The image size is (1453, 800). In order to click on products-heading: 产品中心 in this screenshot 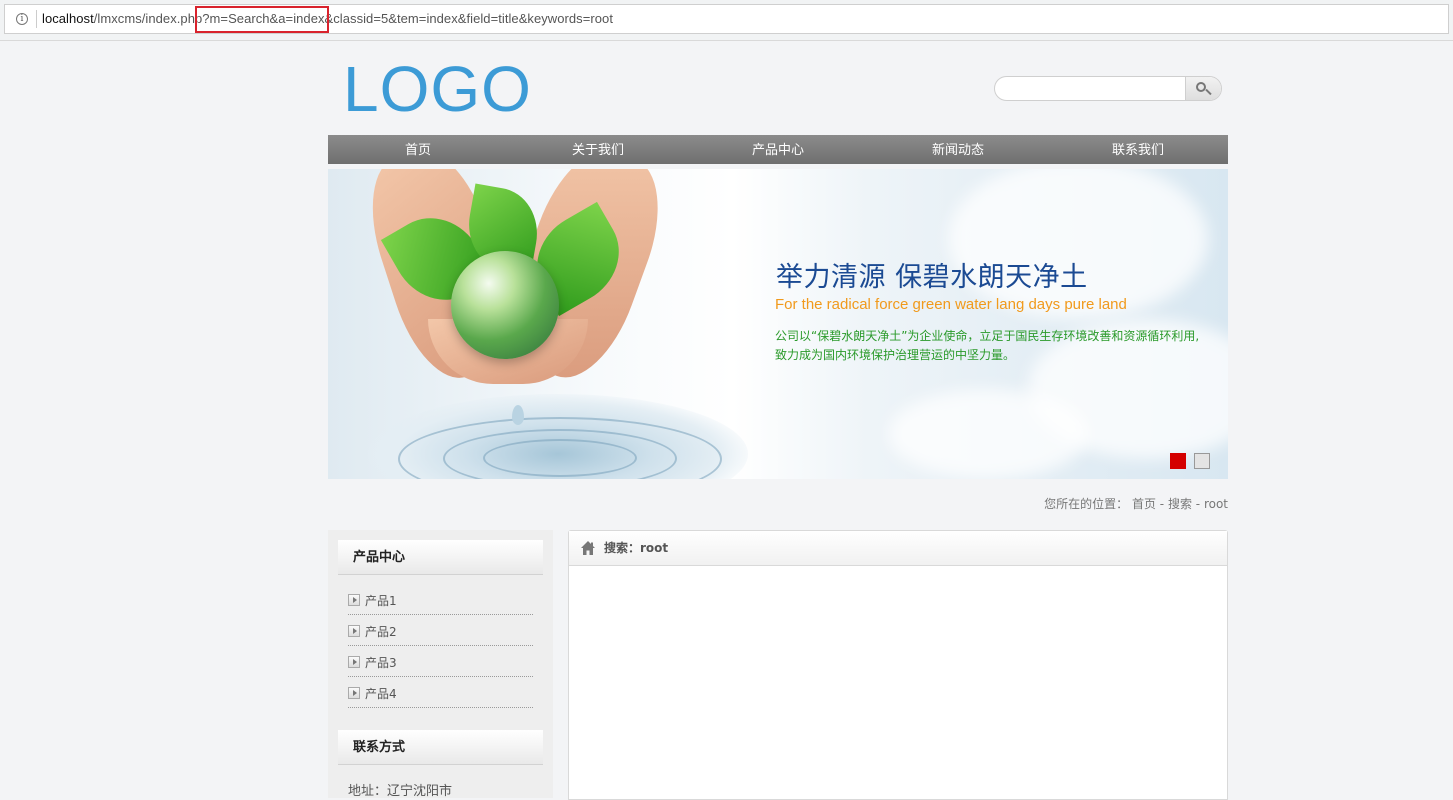, I will do `click(440, 557)`.